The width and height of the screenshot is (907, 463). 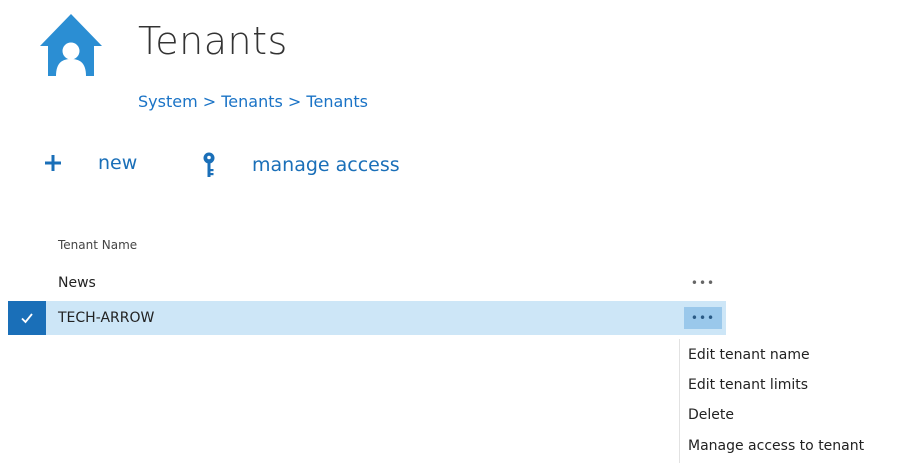 I want to click on menu-item-edit-tenant-limits: Edit tenant limits, so click(x=748, y=385).